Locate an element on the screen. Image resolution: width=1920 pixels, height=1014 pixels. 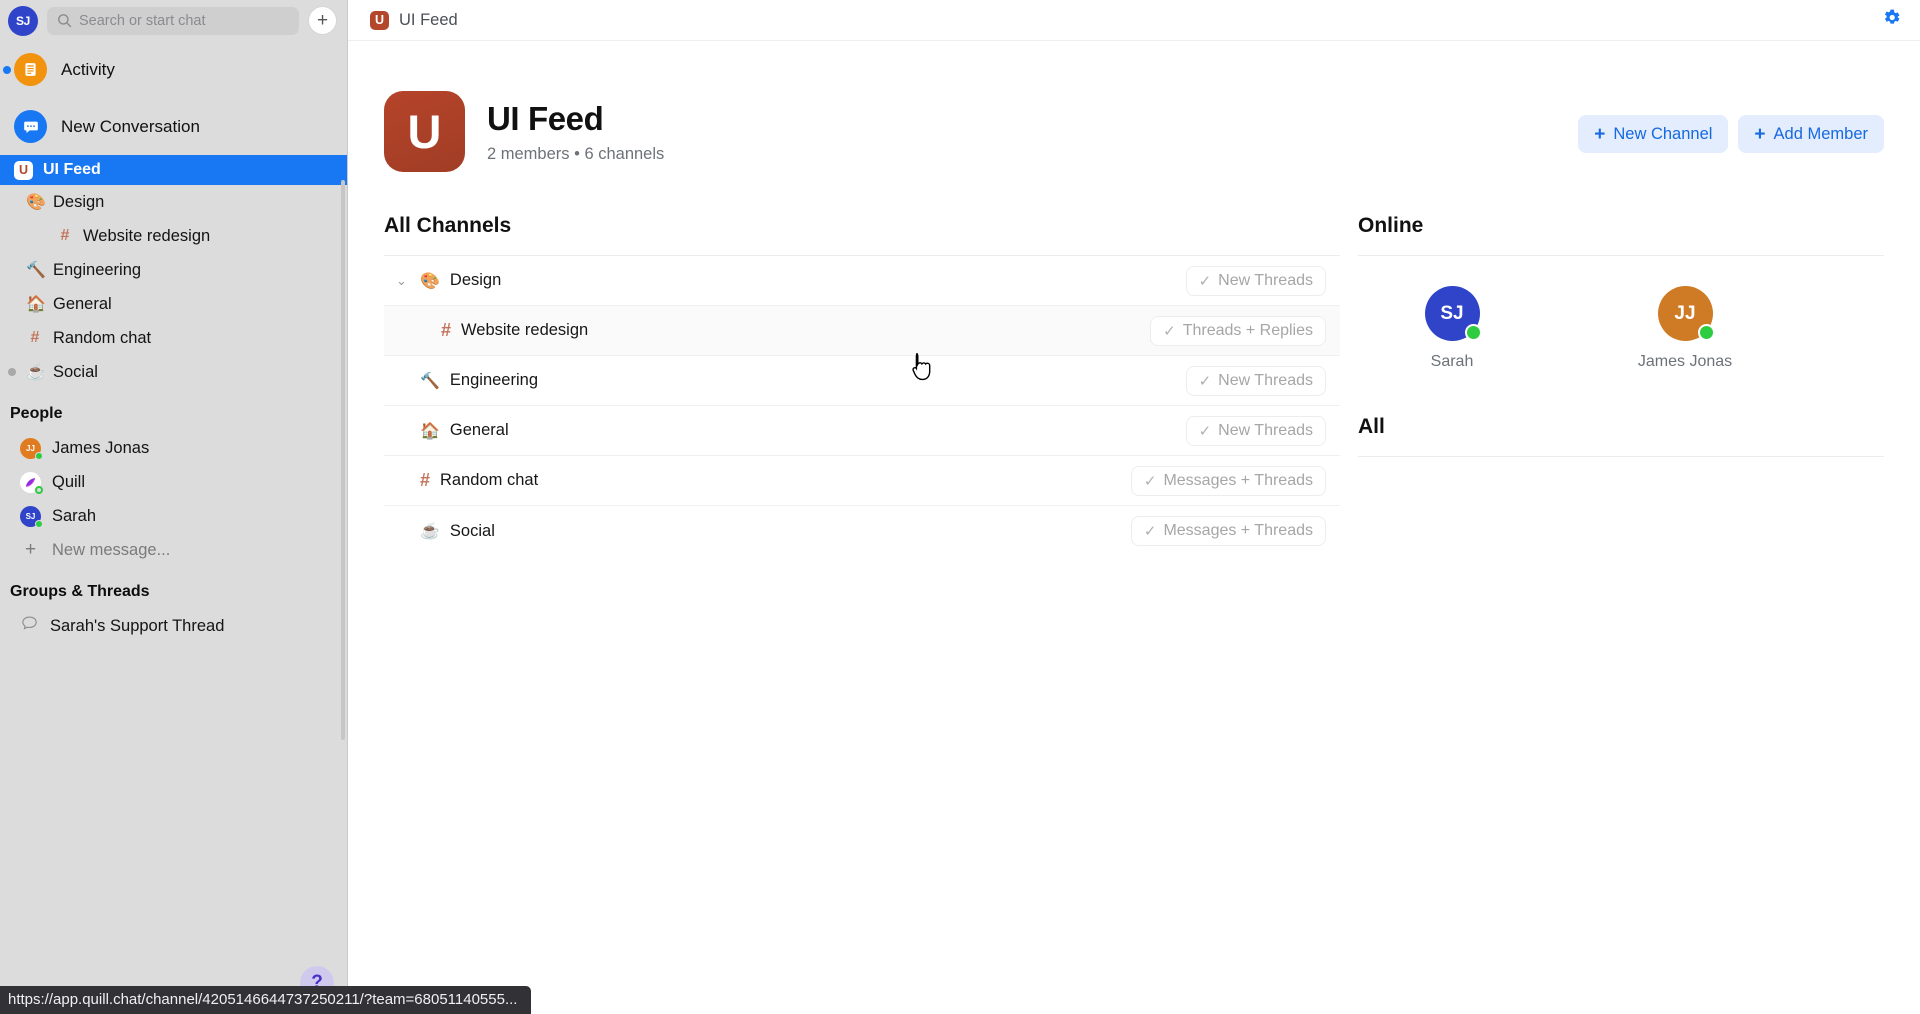
status-badge: ✓ Threads + Replies is located at coordinates (1238, 330).